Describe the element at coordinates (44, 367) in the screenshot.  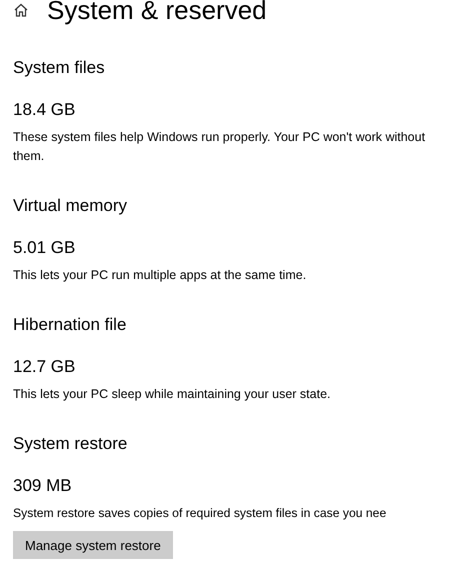
I see `size-value: 12.7 GB` at that location.